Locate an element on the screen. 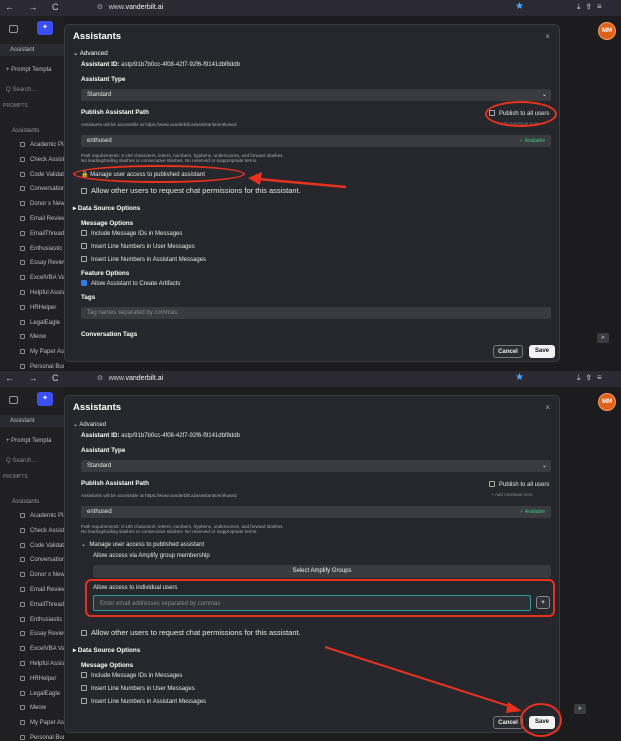 The height and width of the screenshot is (741, 621). select-groups-button: Select Amplify Groups is located at coordinates (322, 571).